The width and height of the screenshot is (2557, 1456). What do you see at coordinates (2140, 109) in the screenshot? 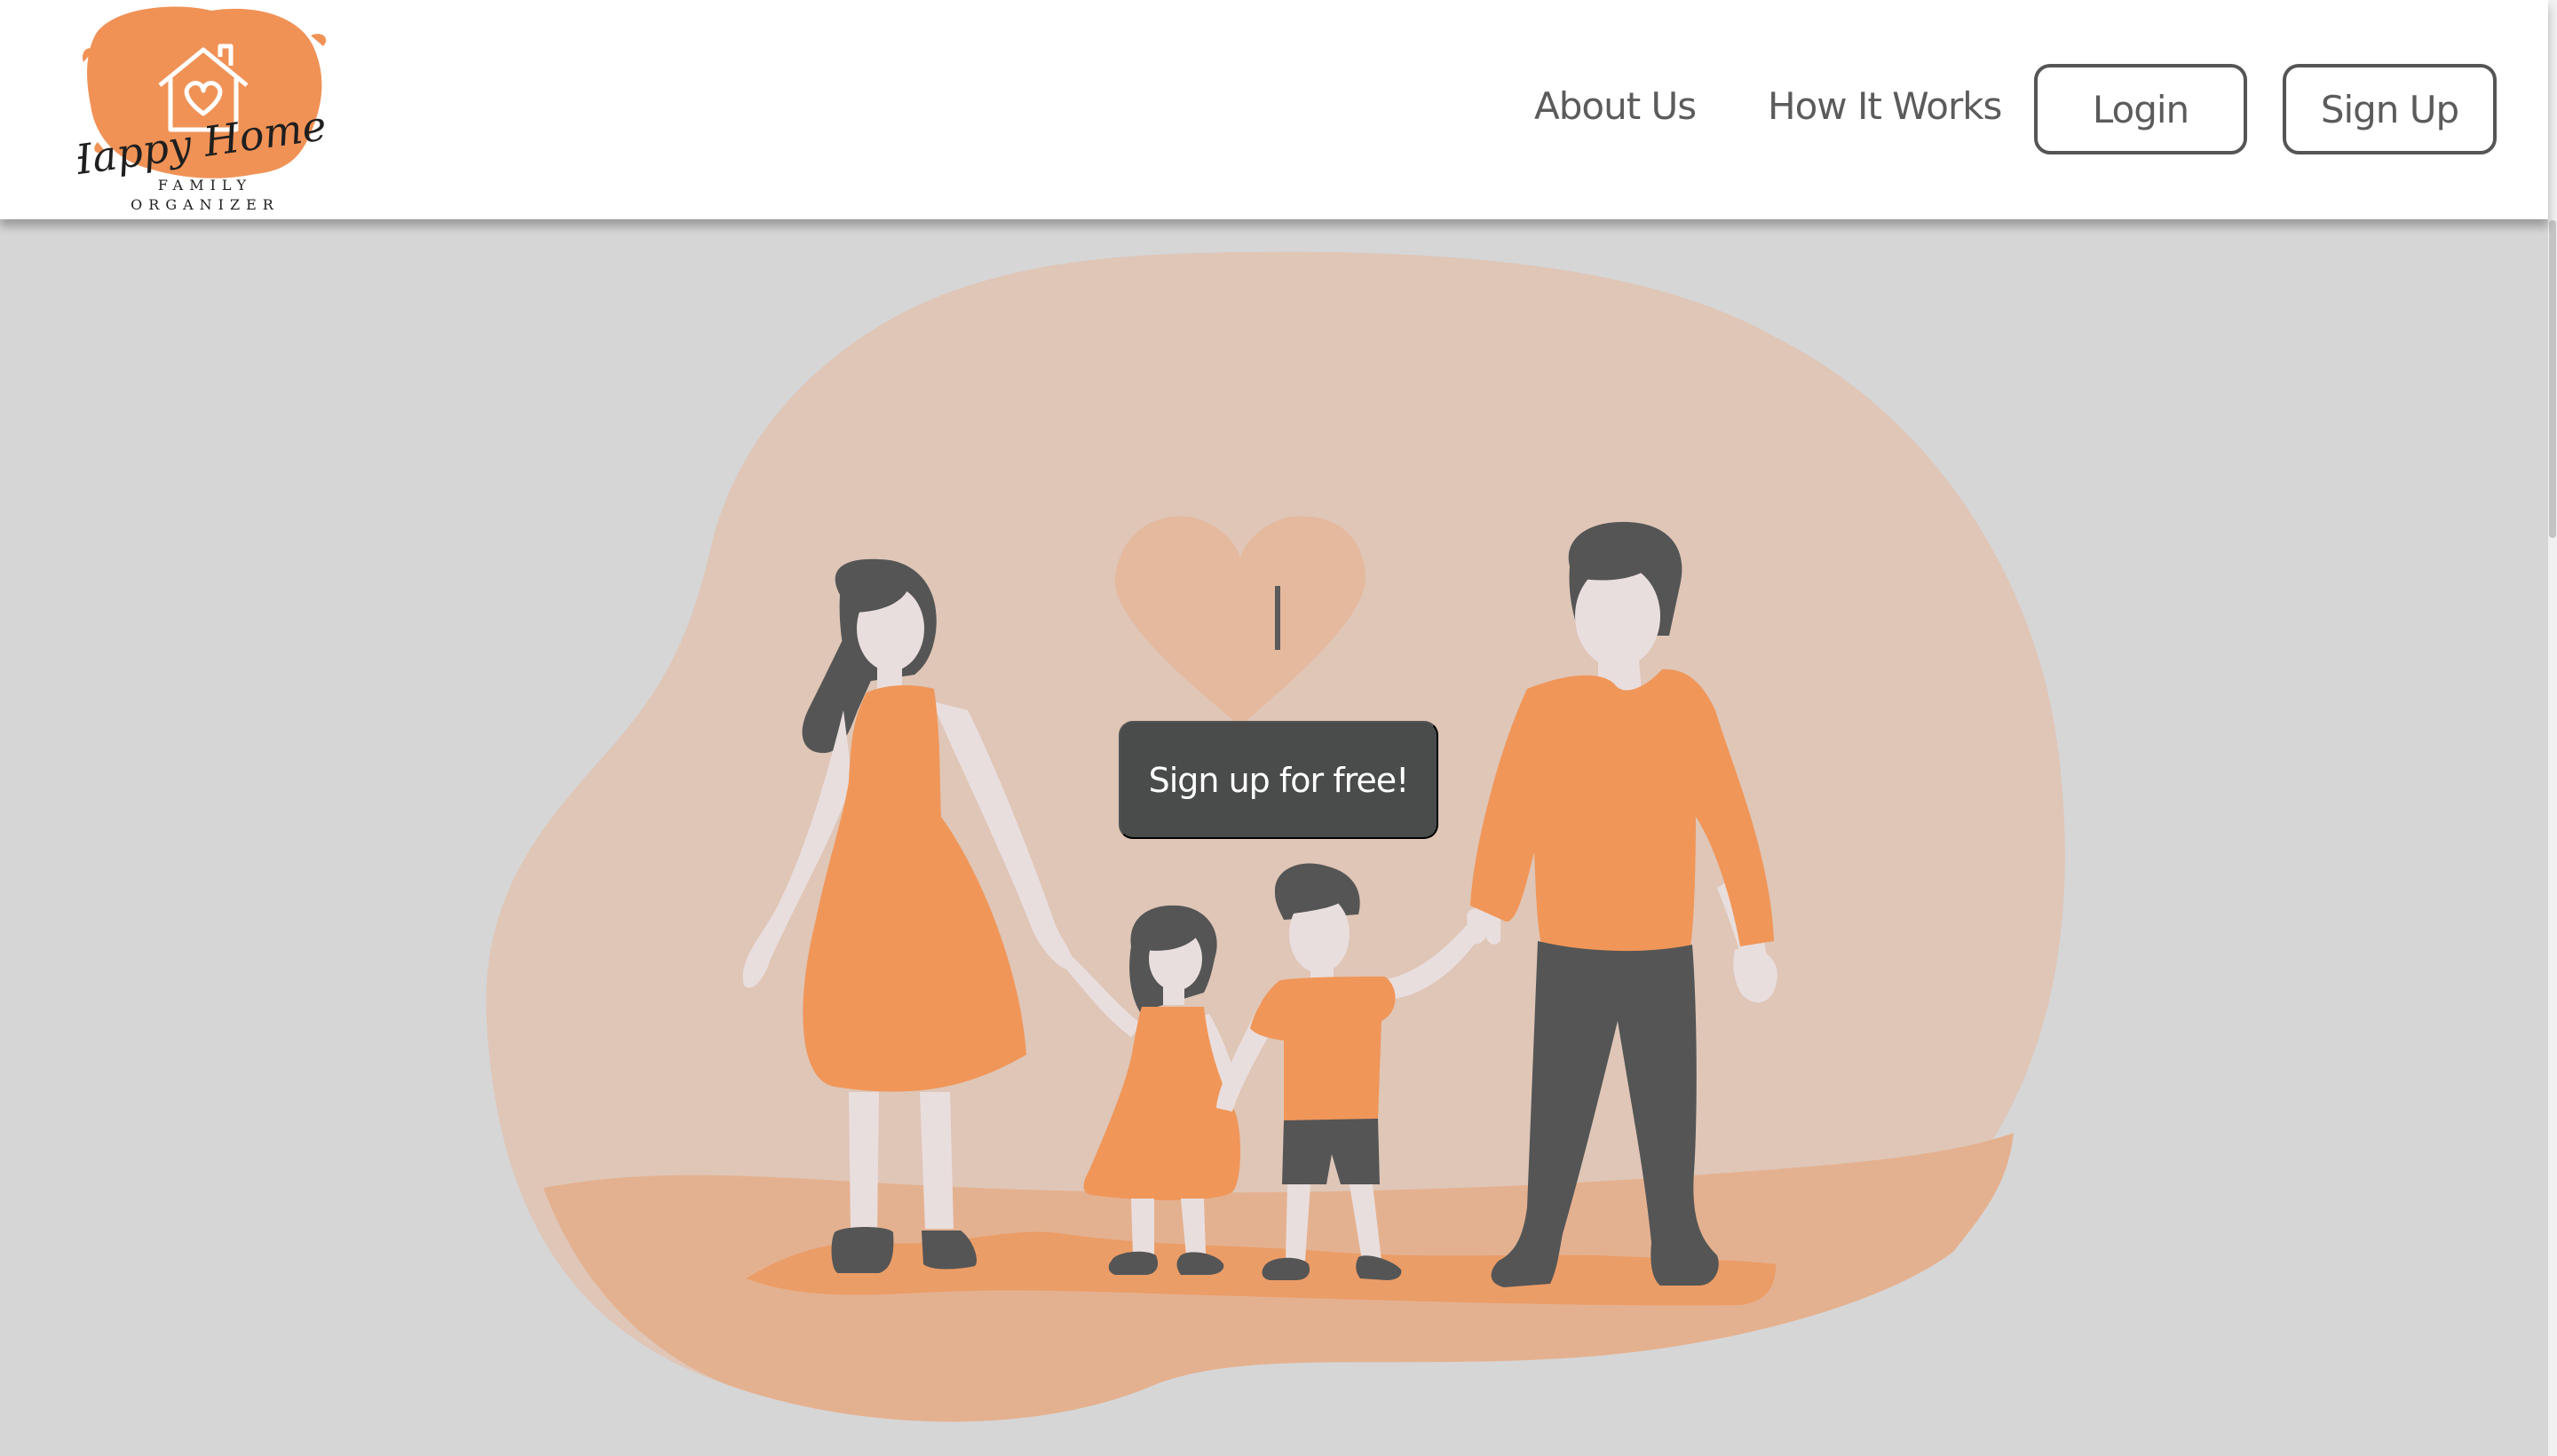
I see `login-button: Login` at bounding box center [2140, 109].